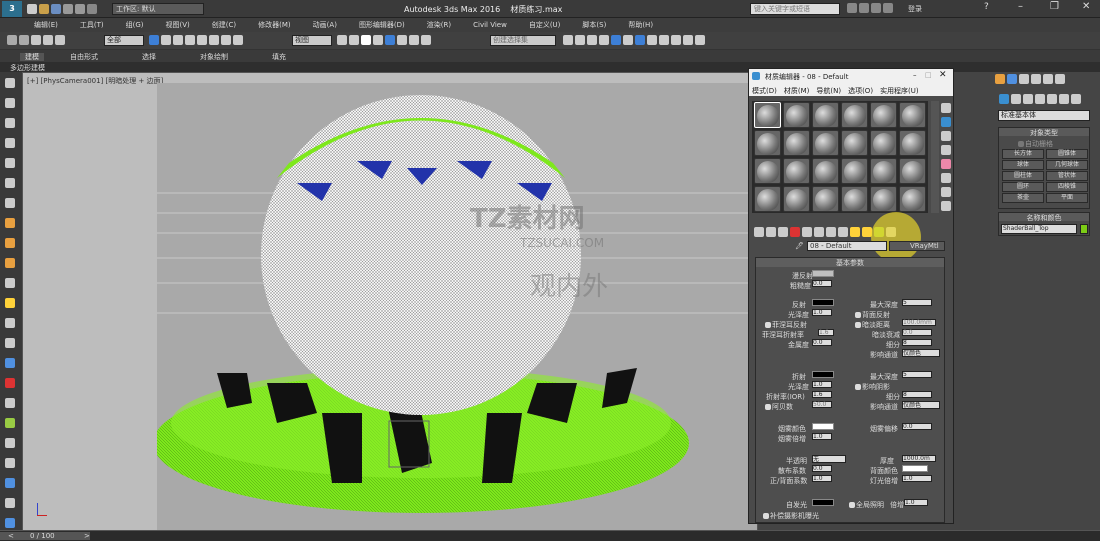 The width and height of the screenshot is (1100, 541). I want to click on create-object-button: 四棱锥, so click(1067, 187).